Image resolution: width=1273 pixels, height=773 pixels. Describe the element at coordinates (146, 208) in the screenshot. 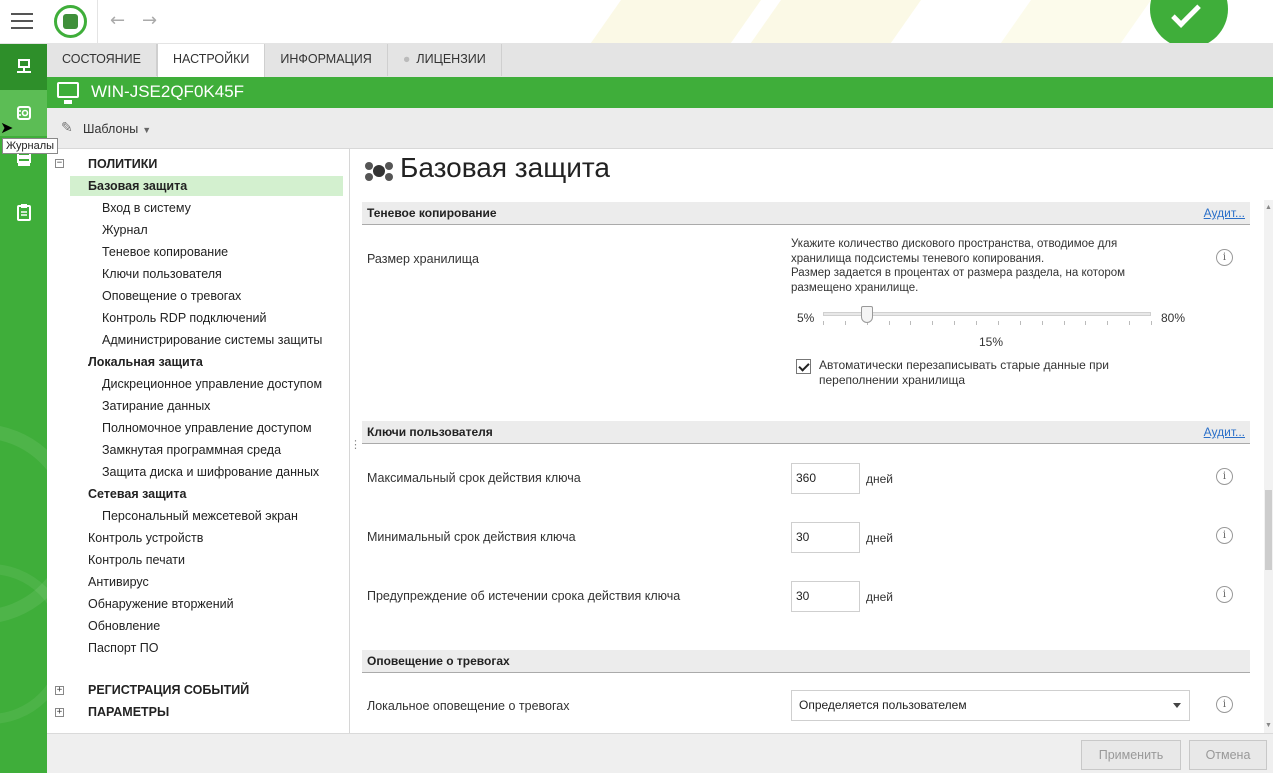

I see `tree-item-login: Вход в систему` at that location.